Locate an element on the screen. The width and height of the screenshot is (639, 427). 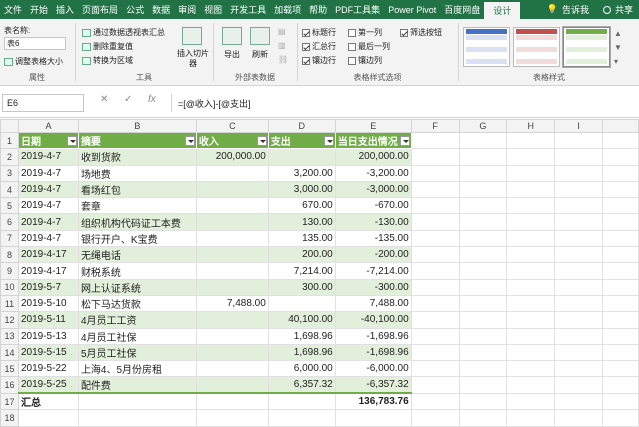
table-style-swatch-red is located at coordinates (536, 47).